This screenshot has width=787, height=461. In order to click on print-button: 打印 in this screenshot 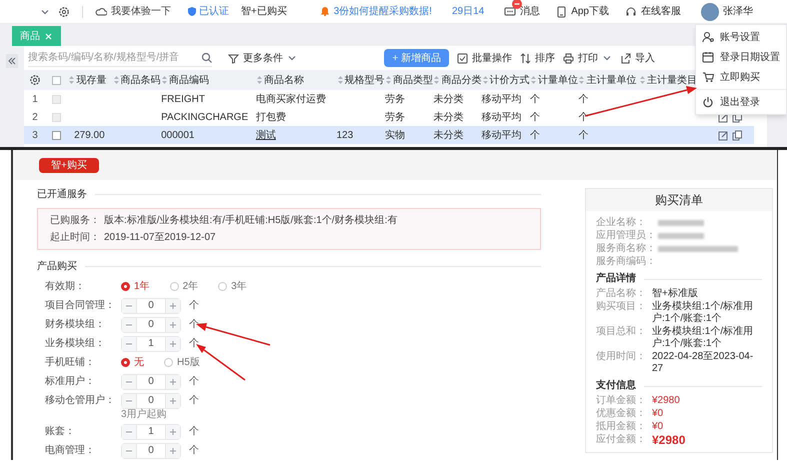, I will do `click(587, 58)`.